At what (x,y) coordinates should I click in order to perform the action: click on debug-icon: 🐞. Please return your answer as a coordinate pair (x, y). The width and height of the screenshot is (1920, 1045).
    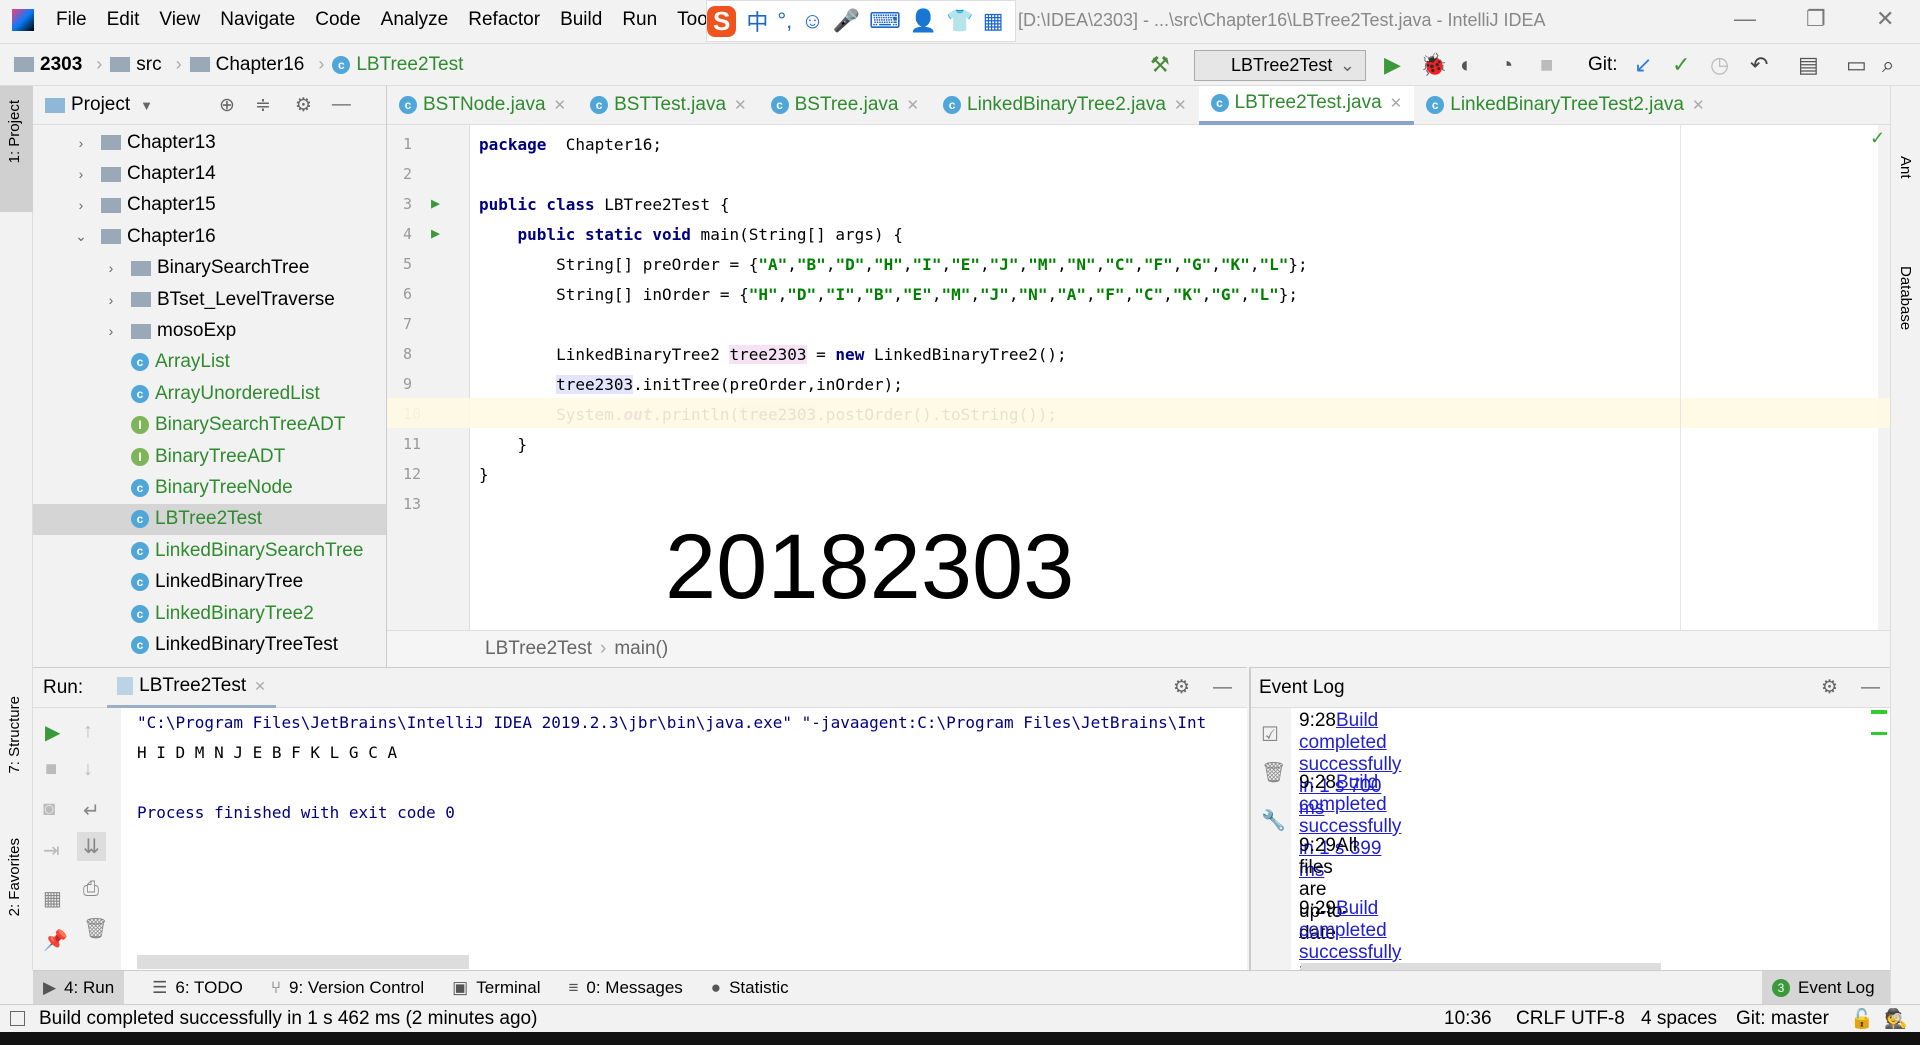
    Looking at the image, I should click on (1433, 65).